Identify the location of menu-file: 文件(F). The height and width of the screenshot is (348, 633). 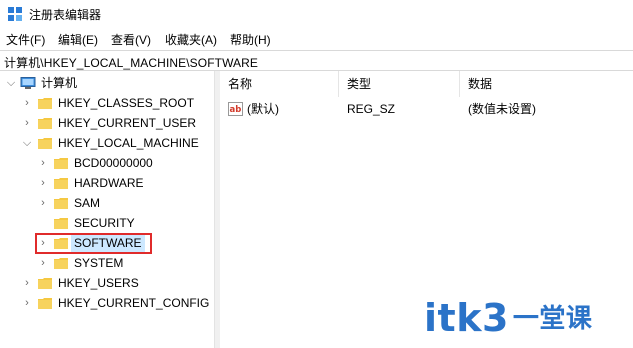
(25, 39).